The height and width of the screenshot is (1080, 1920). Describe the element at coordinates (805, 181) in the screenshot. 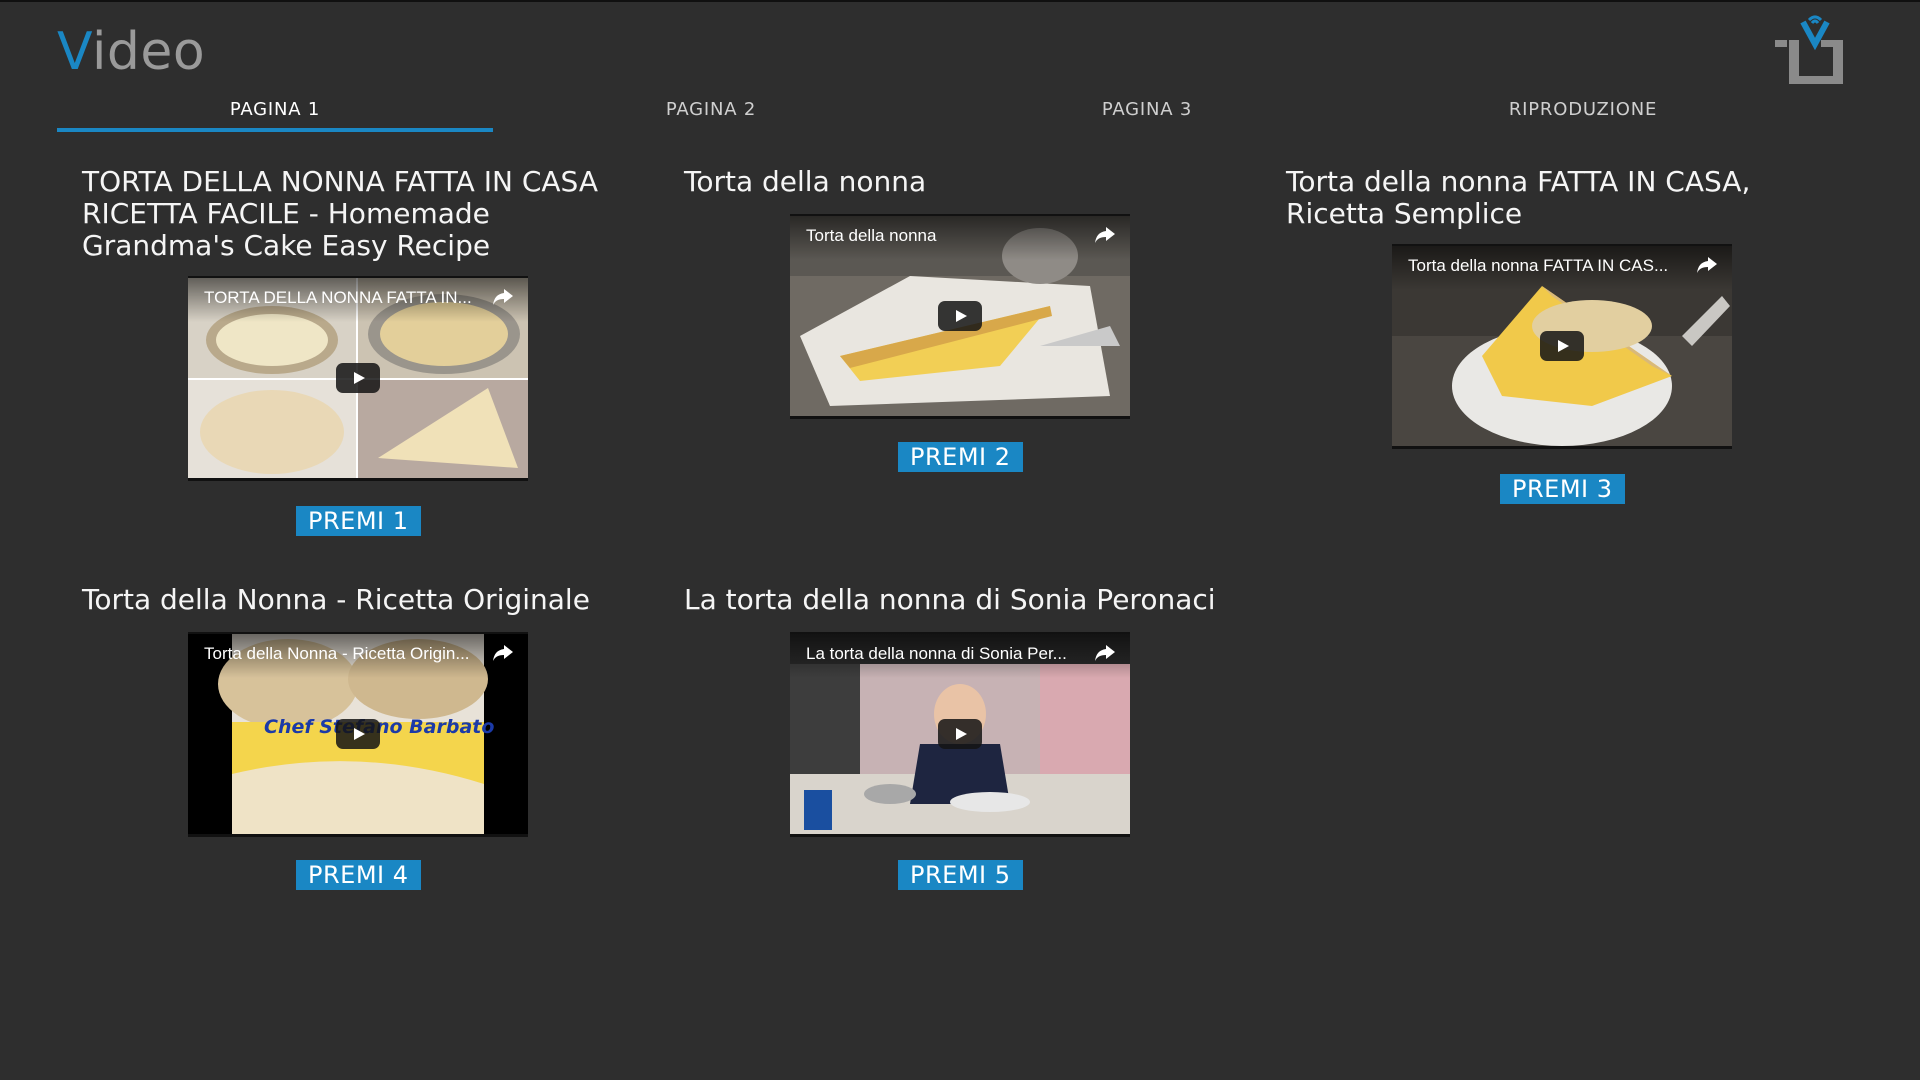

I see `video-title: Torta della nonna` at that location.